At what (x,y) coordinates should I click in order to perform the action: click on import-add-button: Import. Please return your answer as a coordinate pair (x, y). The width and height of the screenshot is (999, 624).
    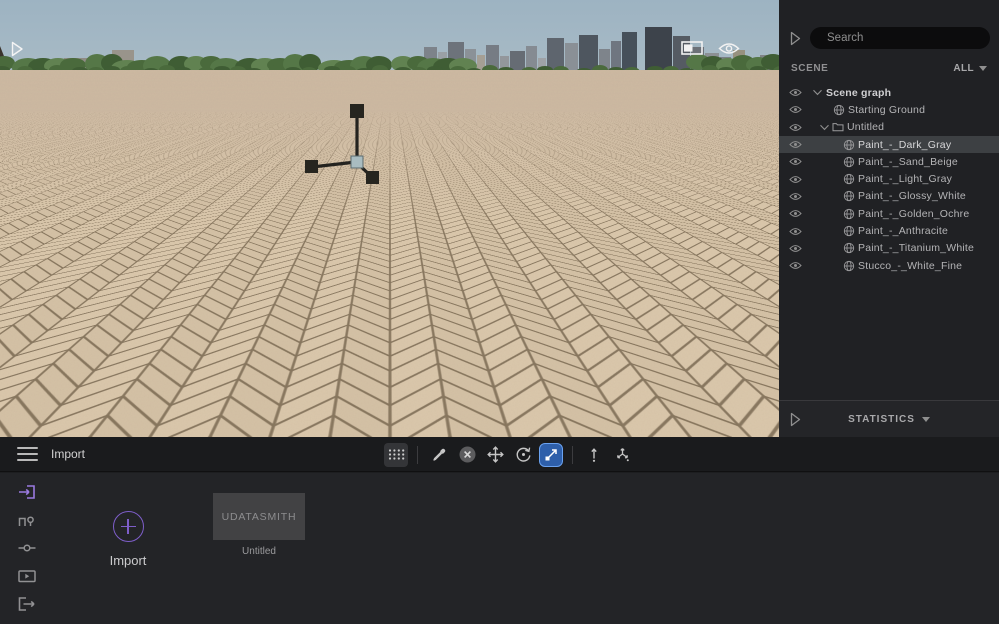
    Looking at the image, I should click on (128, 539).